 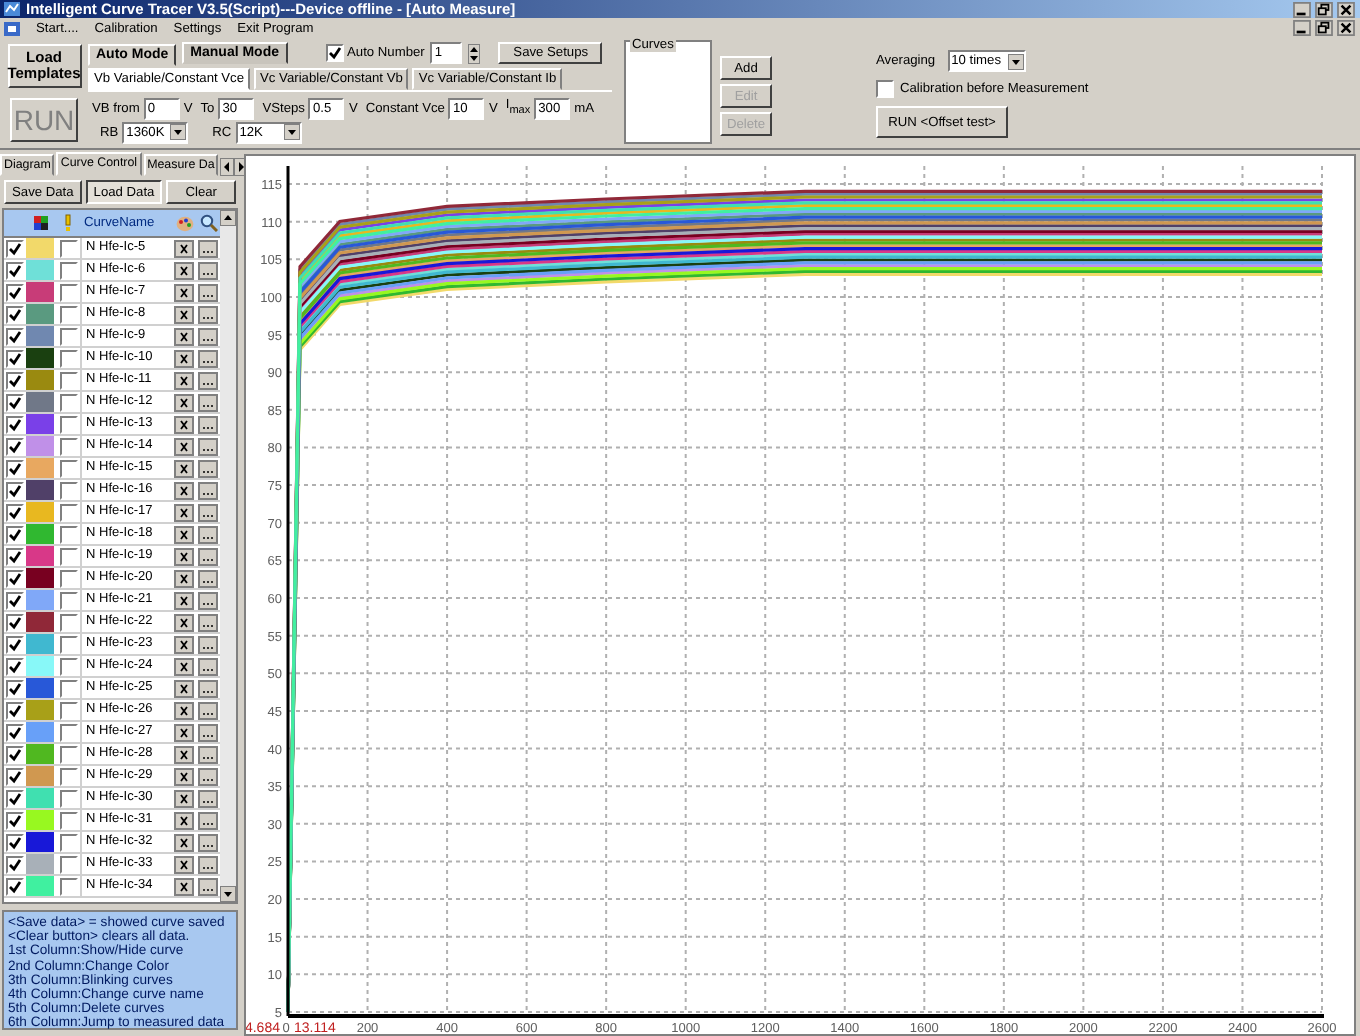 What do you see at coordinates (1302, 28) in the screenshot?
I see `minimize-icon` at bounding box center [1302, 28].